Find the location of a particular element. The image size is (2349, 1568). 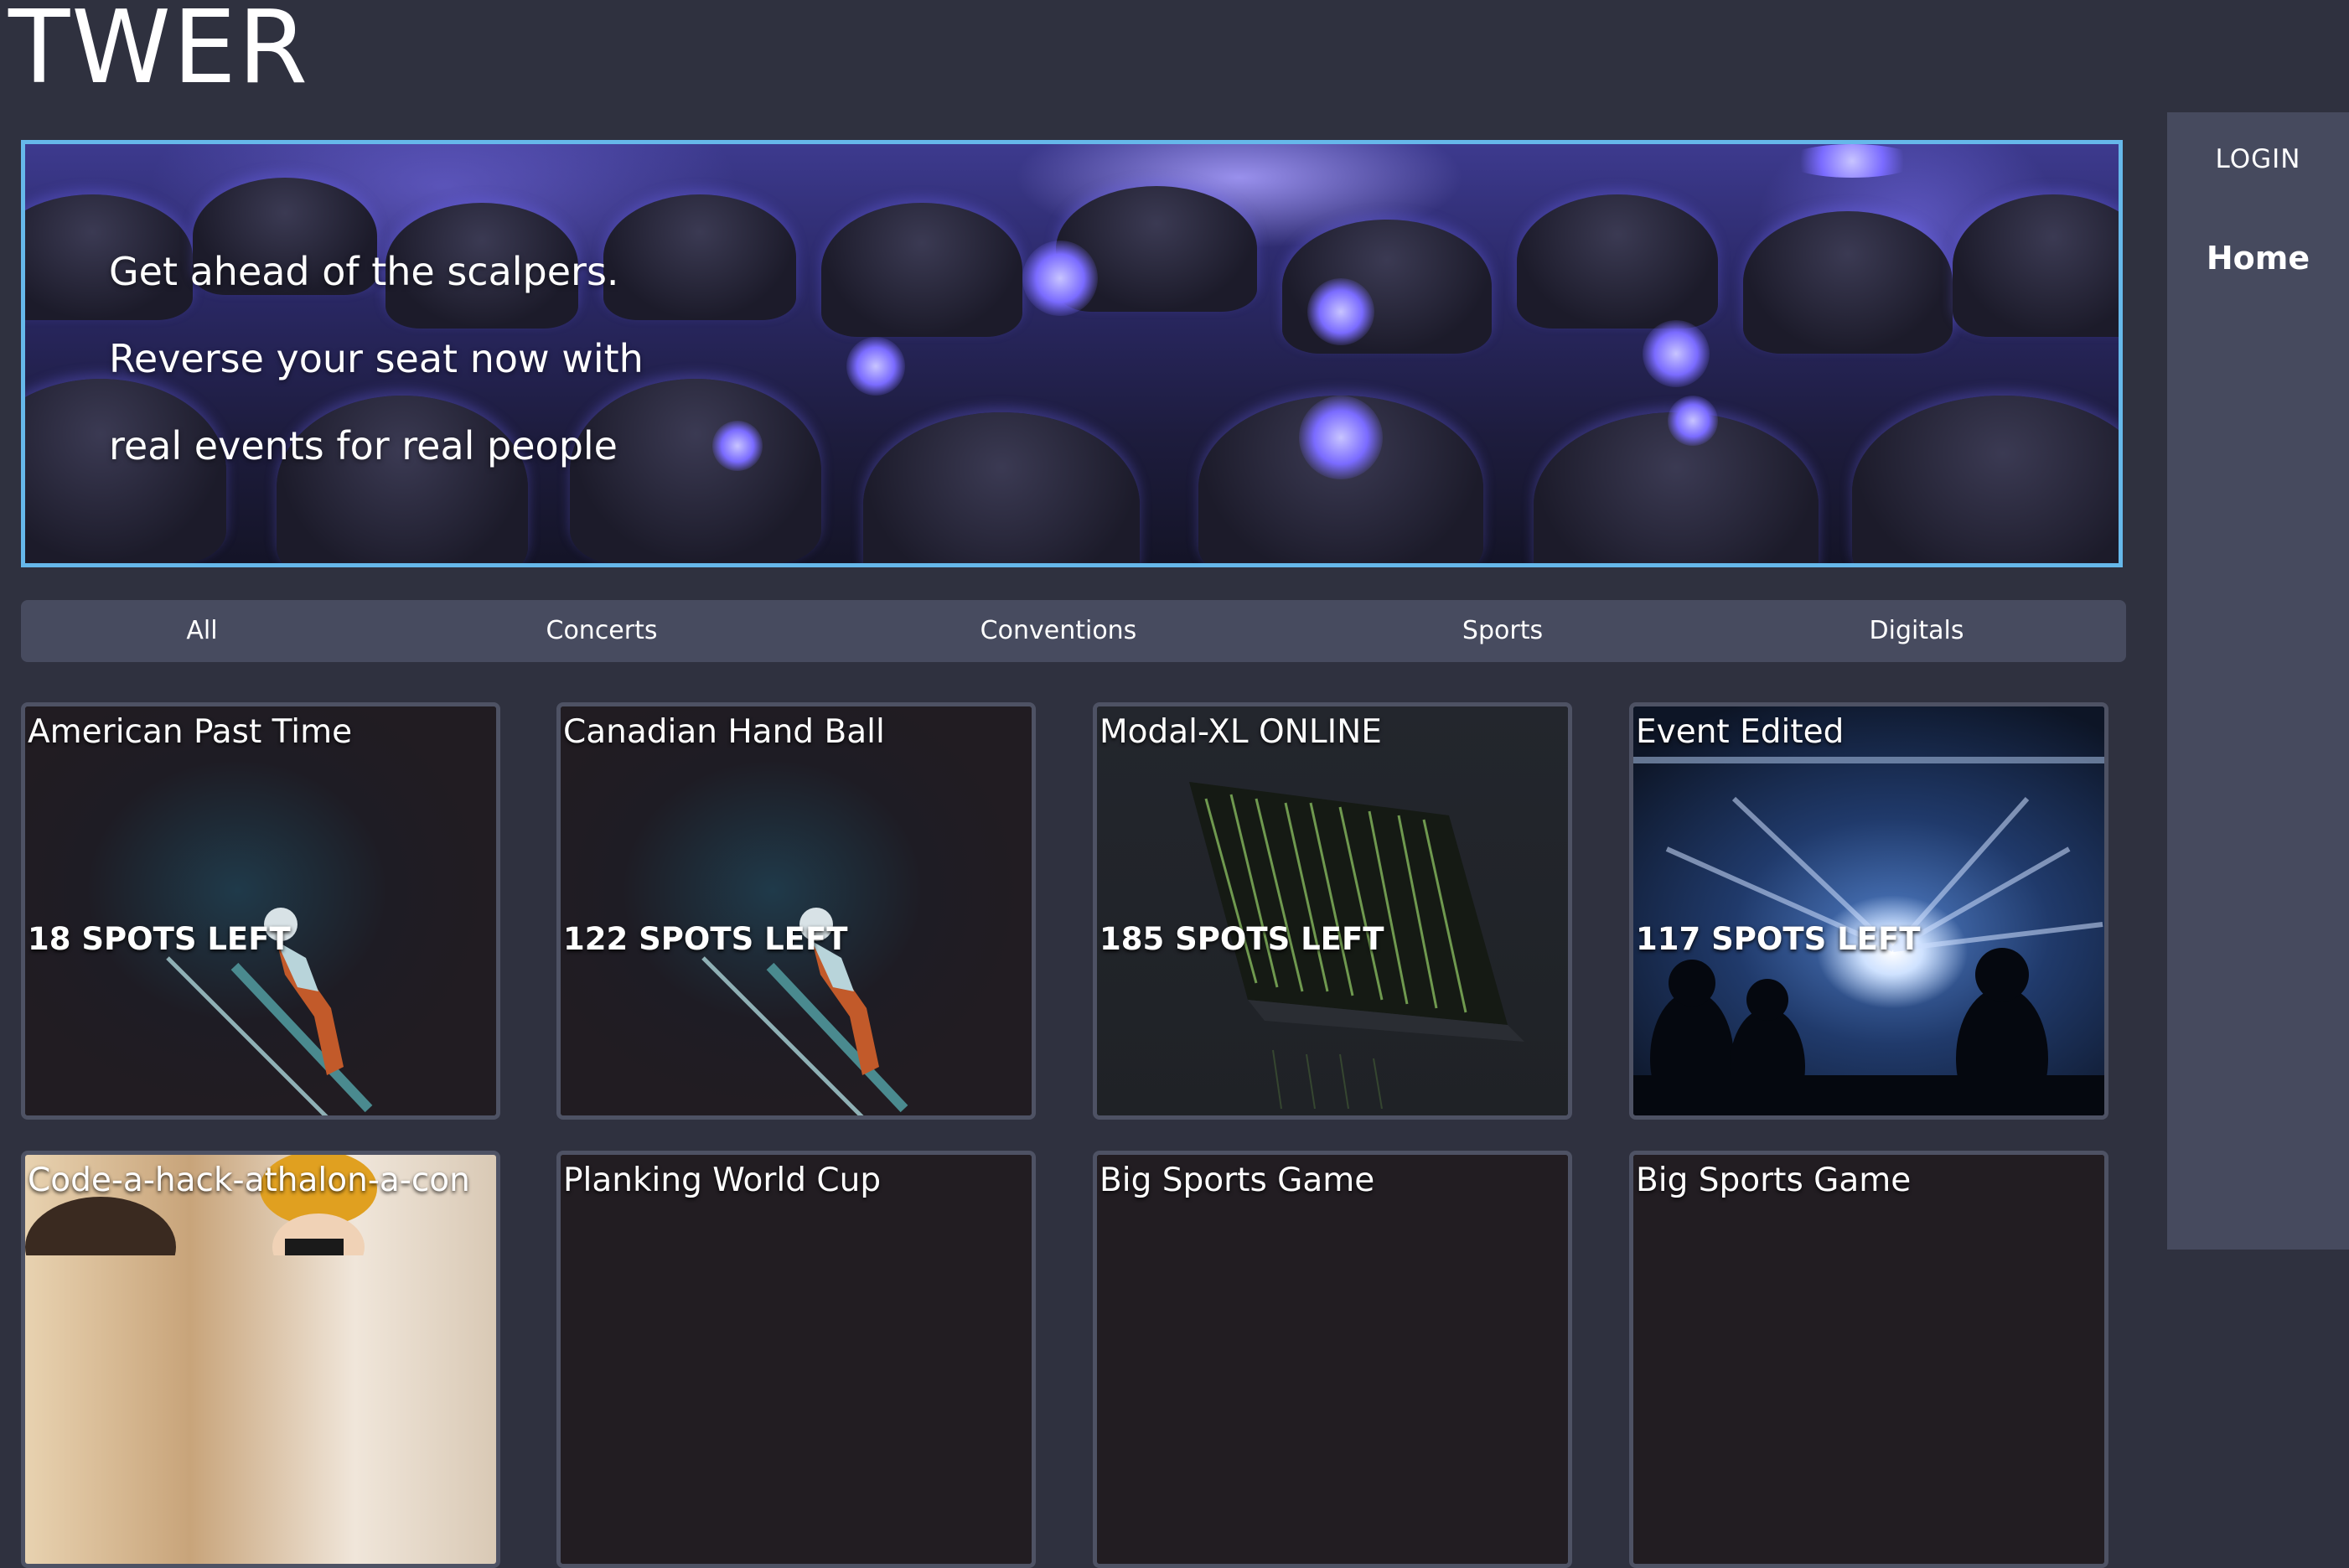

event-card: Event Edited 117 SPOTS LEFT is located at coordinates (1868, 911).